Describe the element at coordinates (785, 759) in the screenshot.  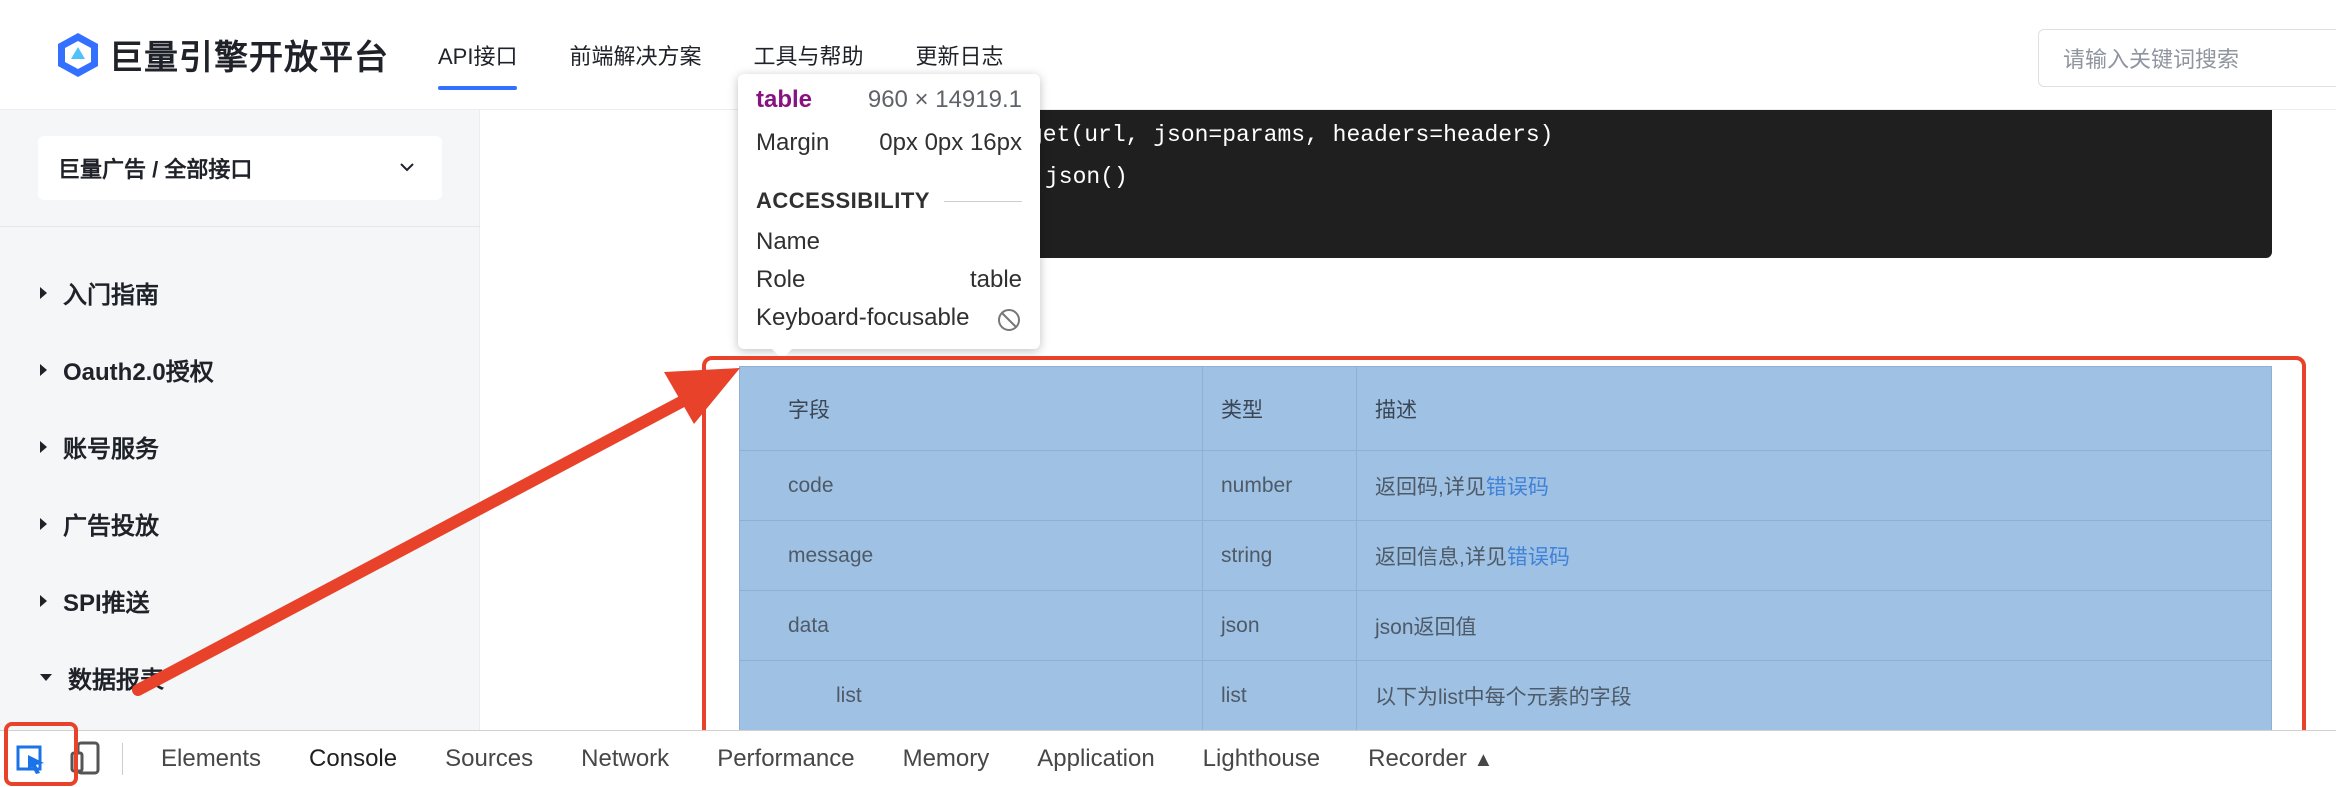
I see `tab-performance: Performance` at that location.